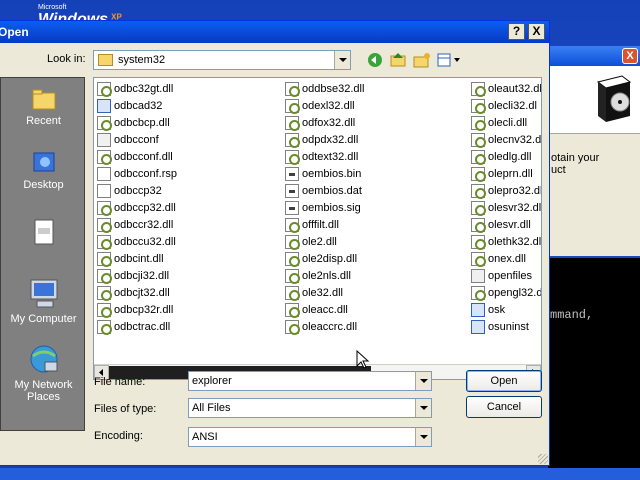 The image size is (640, 480). Describe the element at coordinates (142, 326) in the screenshot. I see `file-name: odbctrac.dll` at that location.